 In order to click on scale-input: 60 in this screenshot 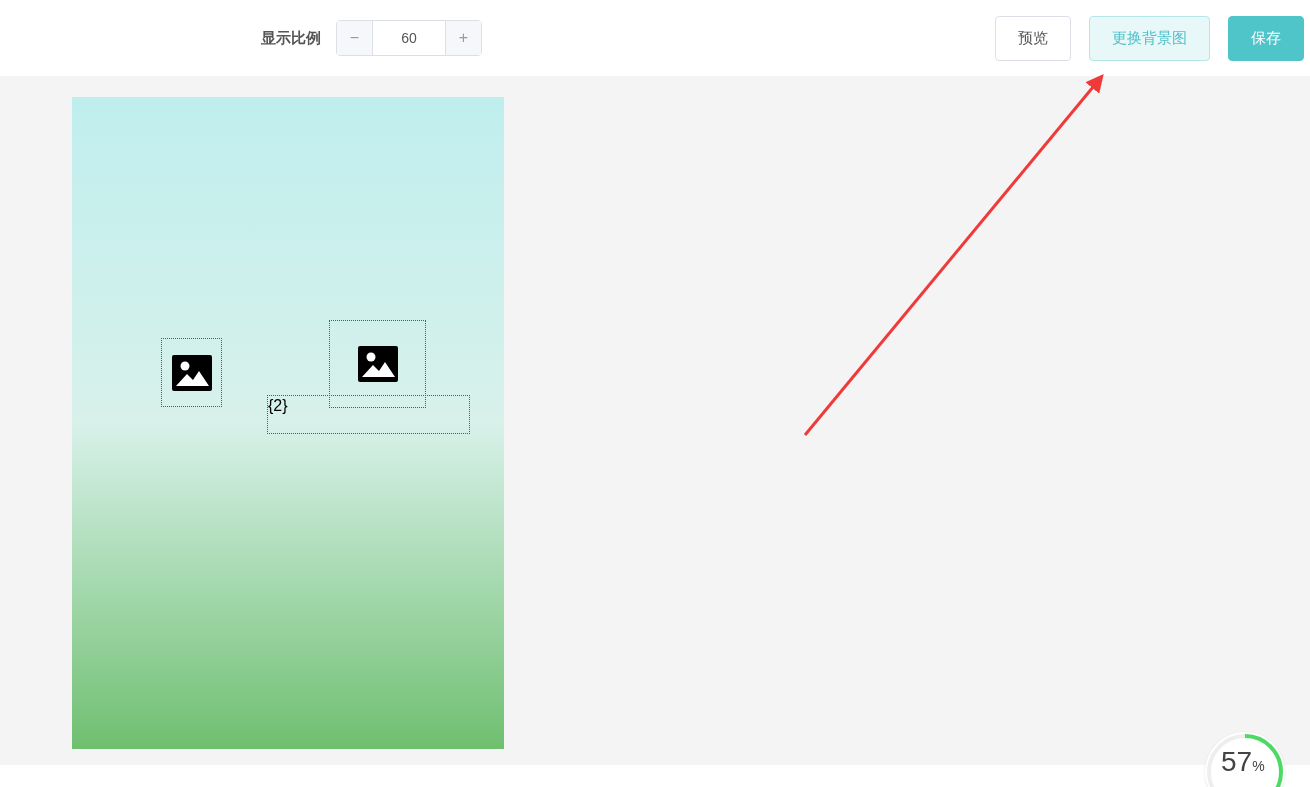, I will do `click(409, 38)`.